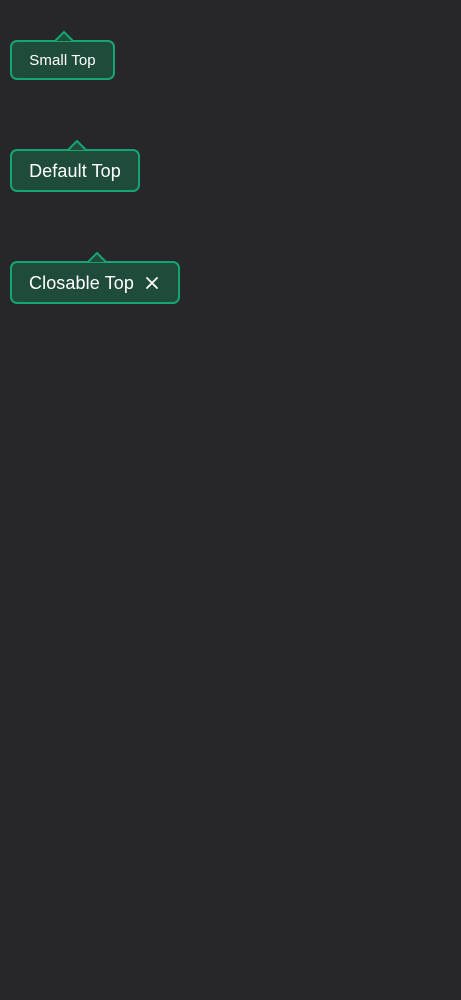  I want to click on closable-top-label: Closable Top, so click(81, 282).